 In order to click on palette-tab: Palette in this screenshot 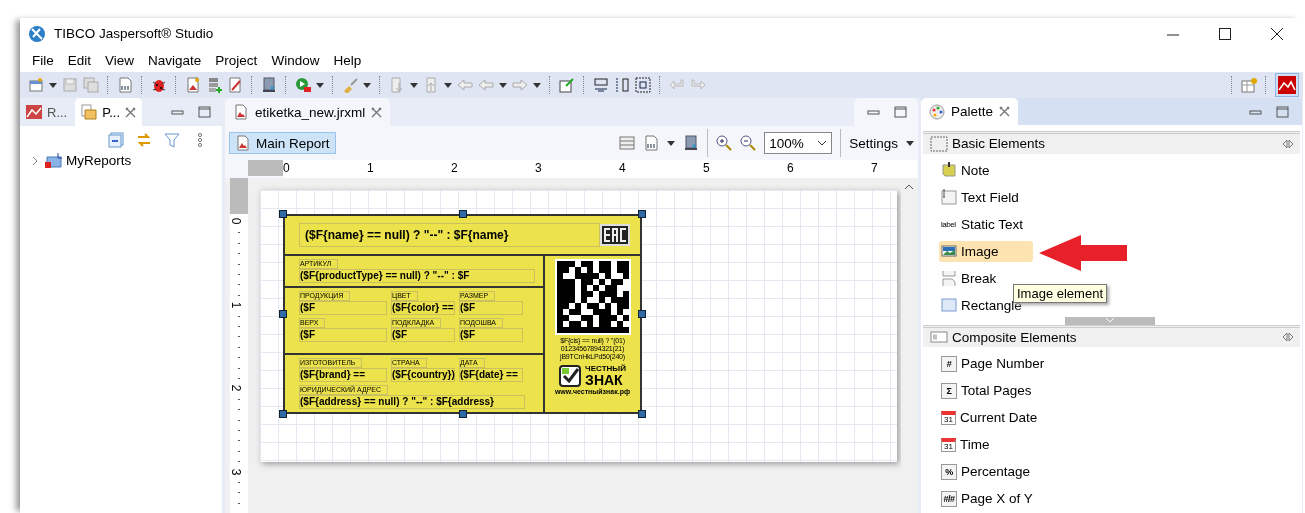, I will do `click(970, 112)`.